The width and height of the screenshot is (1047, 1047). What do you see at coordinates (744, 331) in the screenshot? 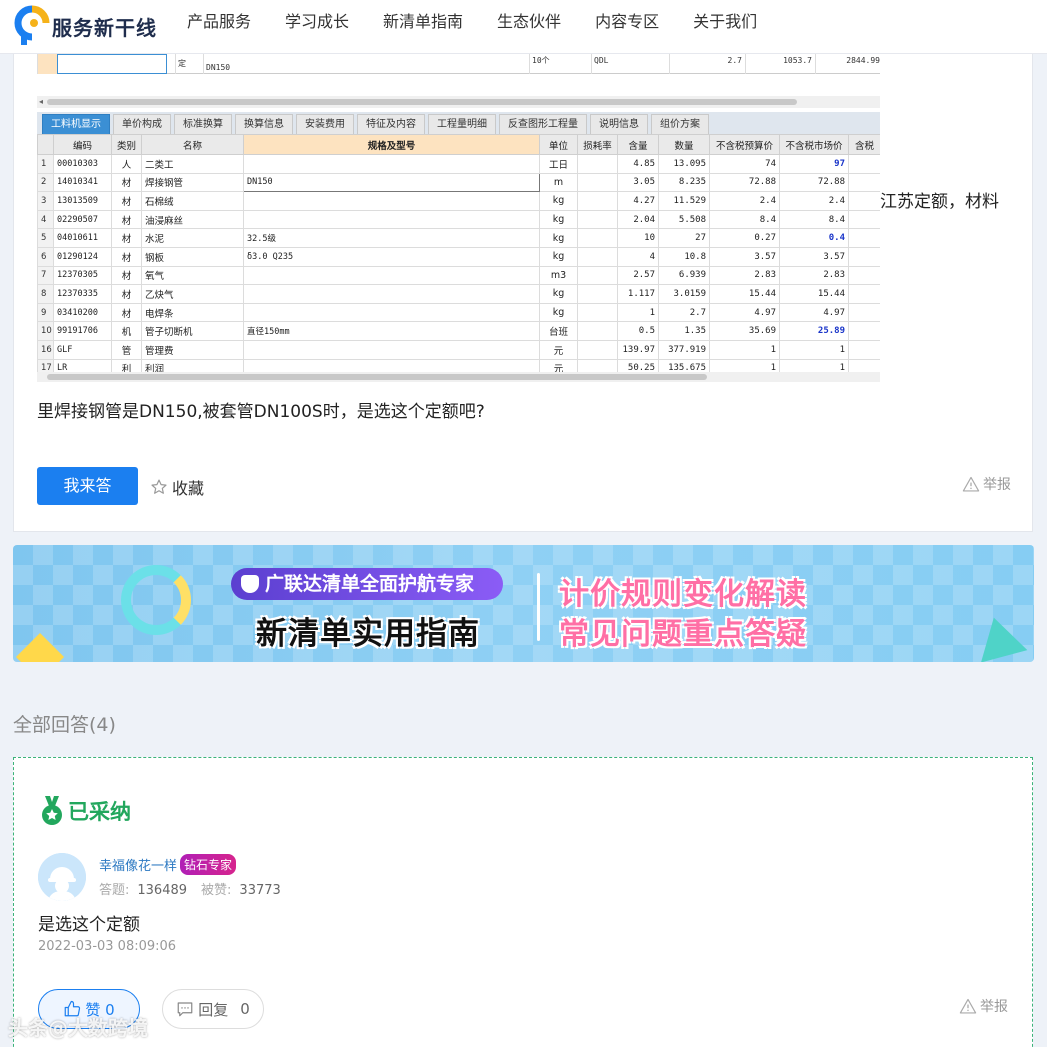
I see `cell-budget-price: 35.69` at bounding box center [744, 331].